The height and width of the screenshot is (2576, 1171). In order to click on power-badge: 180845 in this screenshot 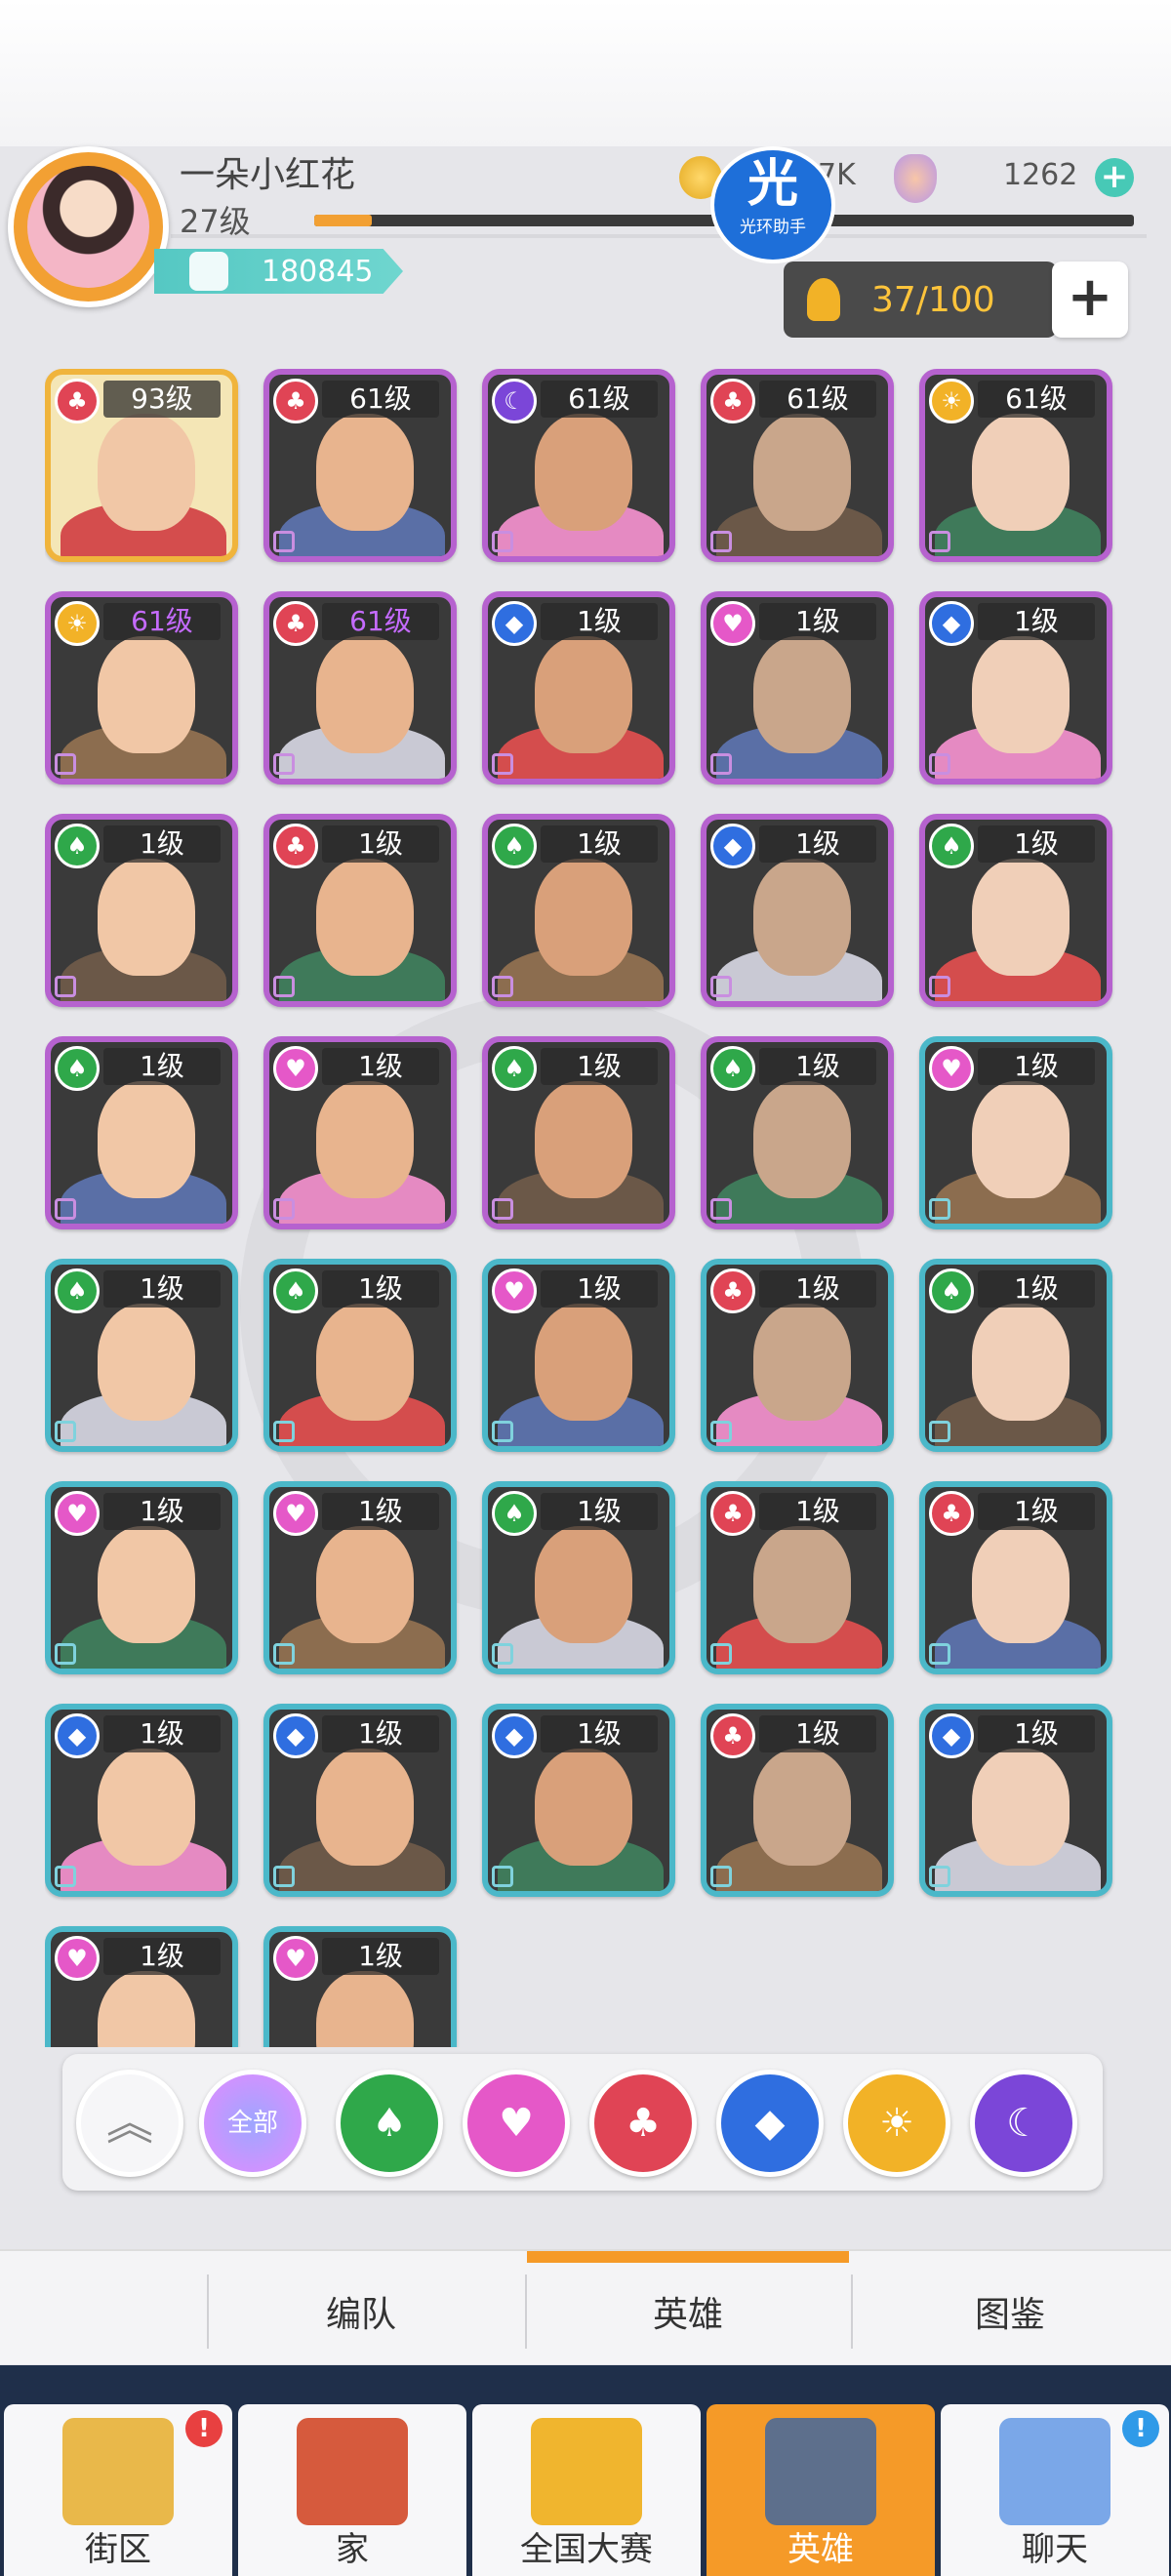, I will do `click(278, 271)`.